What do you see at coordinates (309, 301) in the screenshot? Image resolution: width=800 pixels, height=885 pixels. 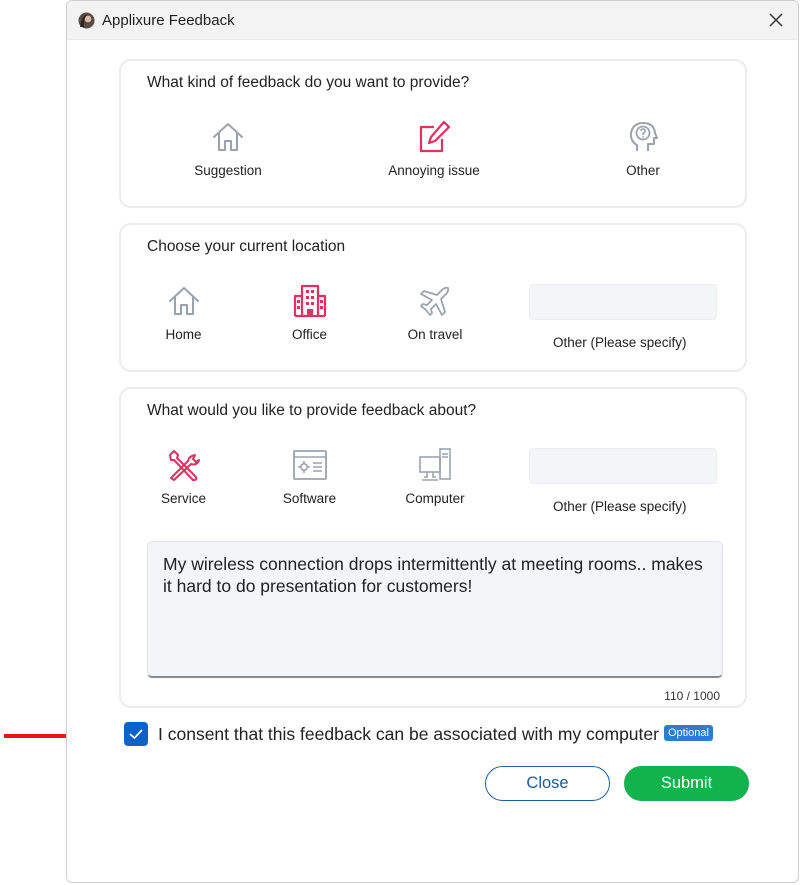 I see `office-building-icon` at bounding box center [309, 301].